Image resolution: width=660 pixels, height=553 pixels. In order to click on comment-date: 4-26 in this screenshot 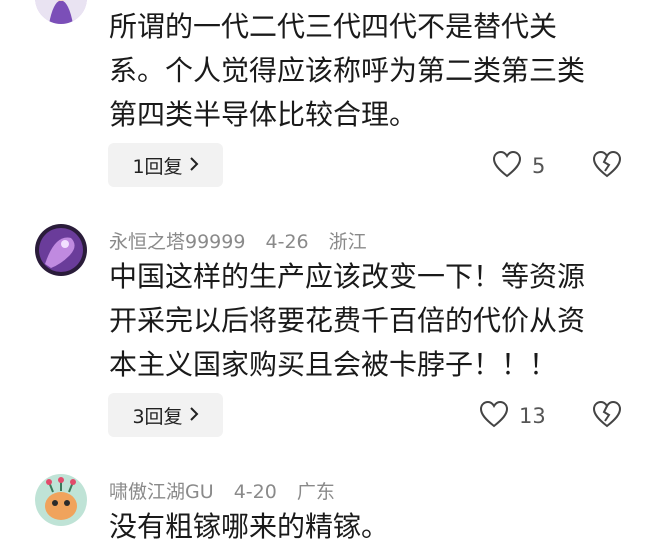, I will do `click(287, 242)`.